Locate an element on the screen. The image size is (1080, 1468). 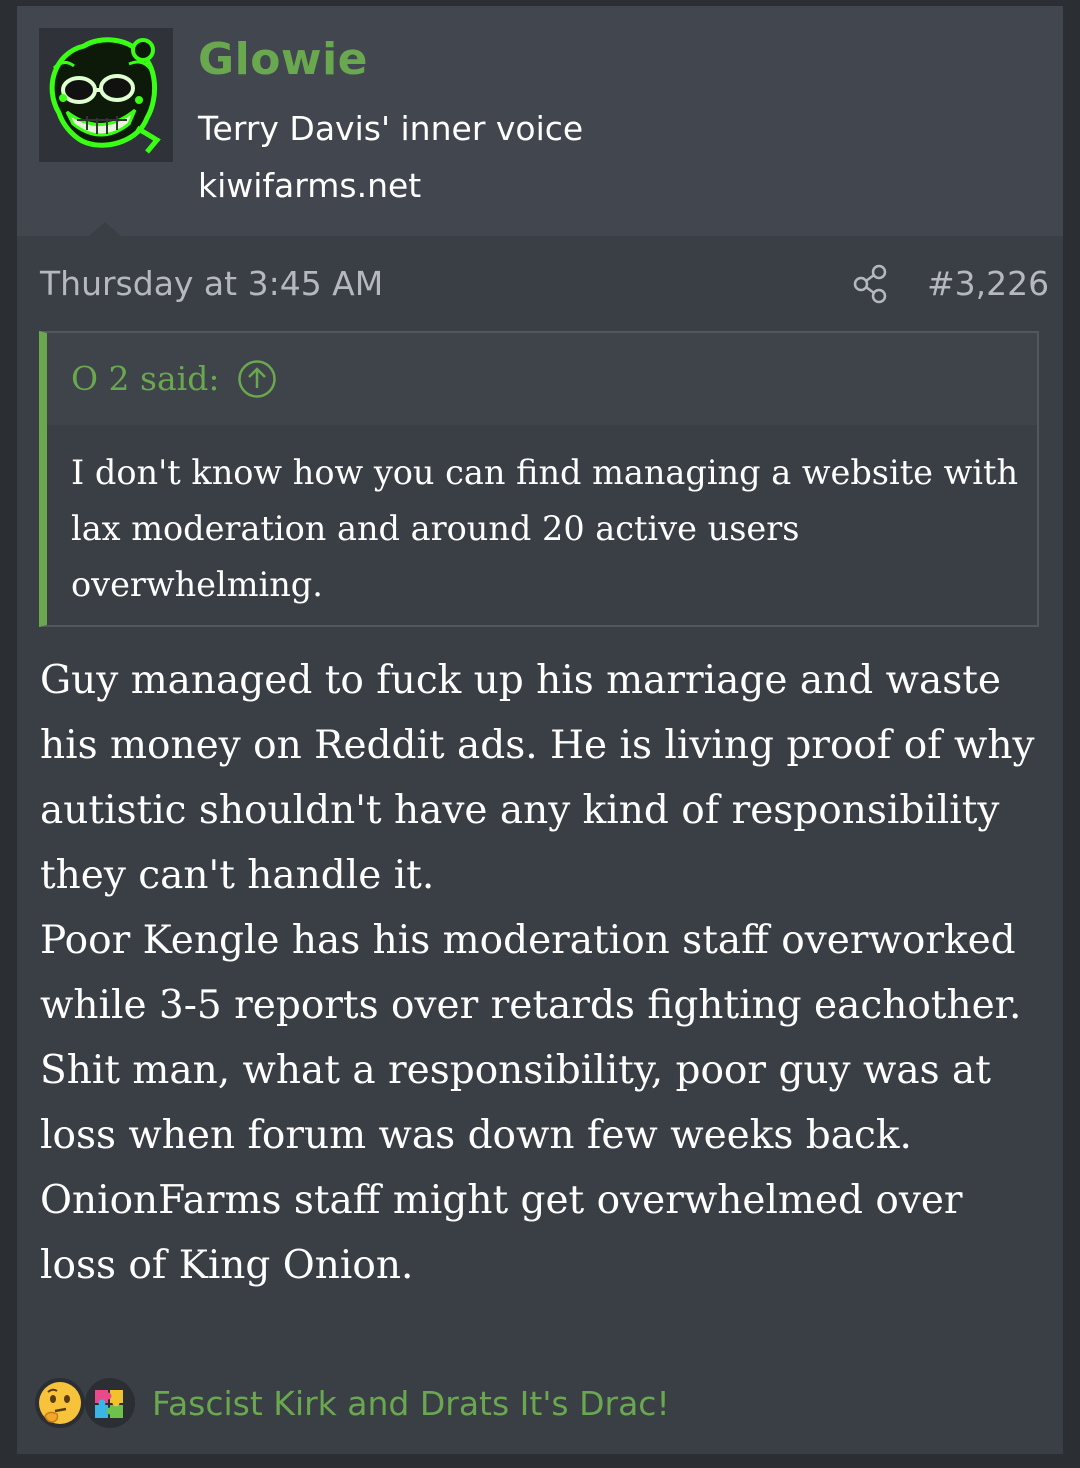
user-title: Terry Davis' inner voice is located at coordinates (391, 128).